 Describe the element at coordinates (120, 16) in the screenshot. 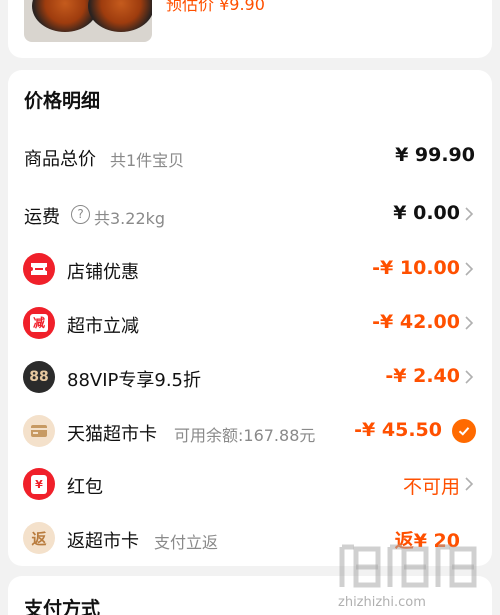

I see `product-image-plate` at that location.